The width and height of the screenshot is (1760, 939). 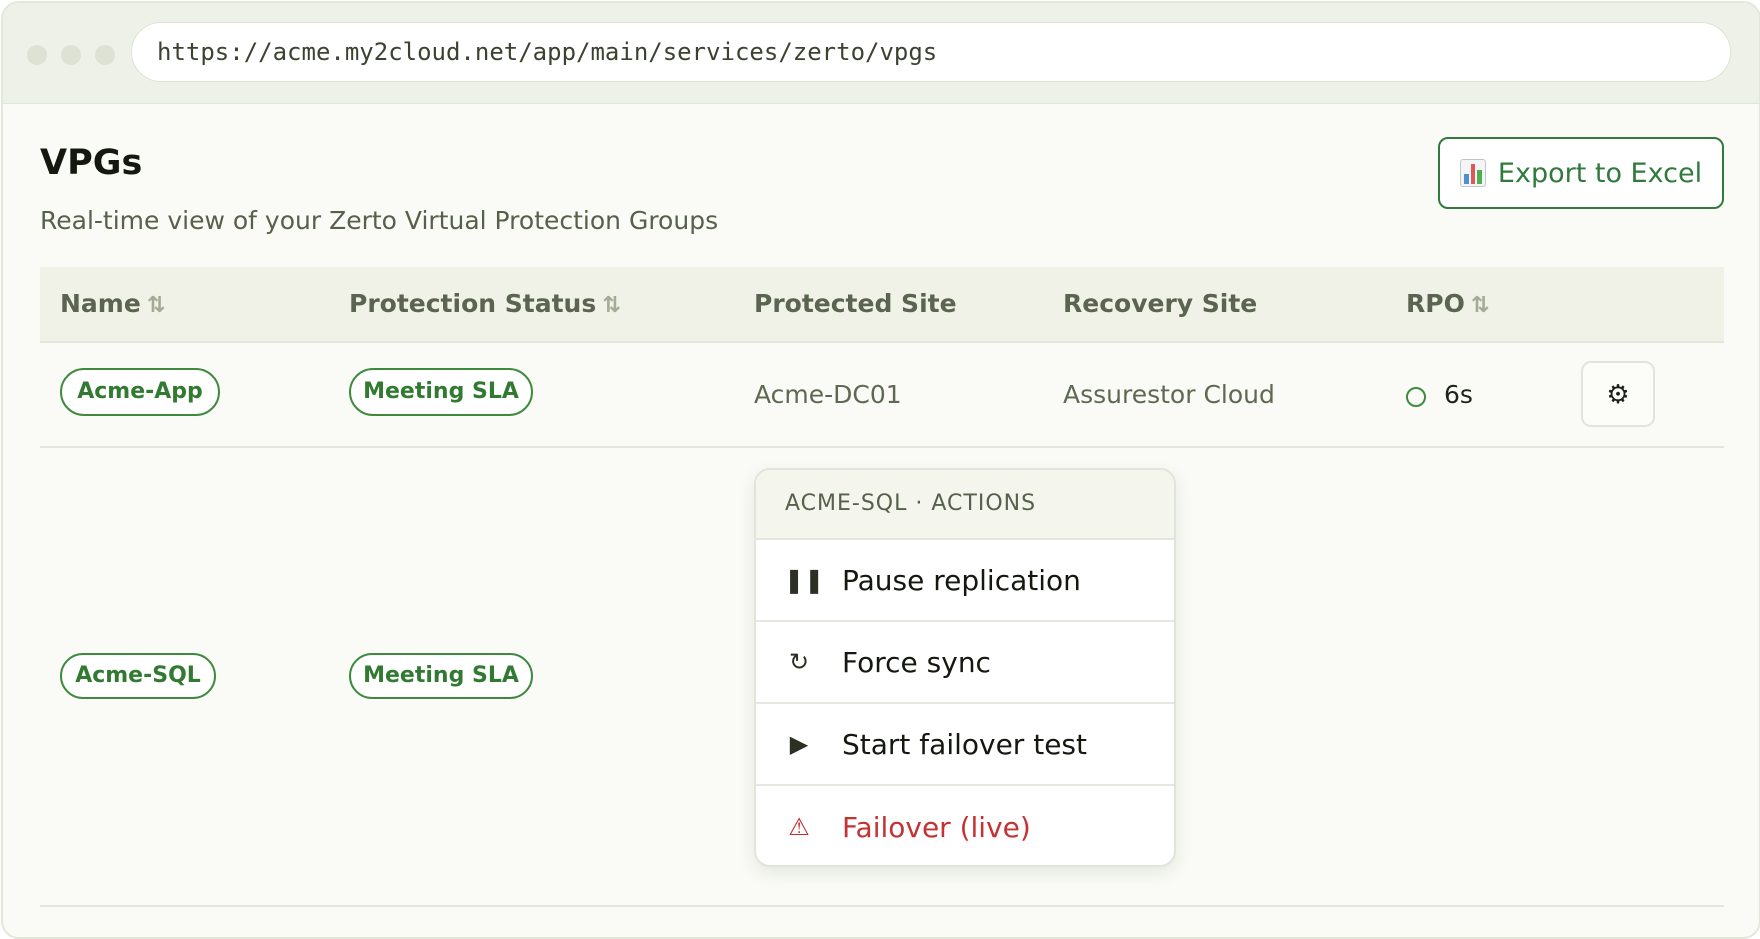 I want to click on column-header-recovery-site: Recovery Site, so click(x=1160, y=303).